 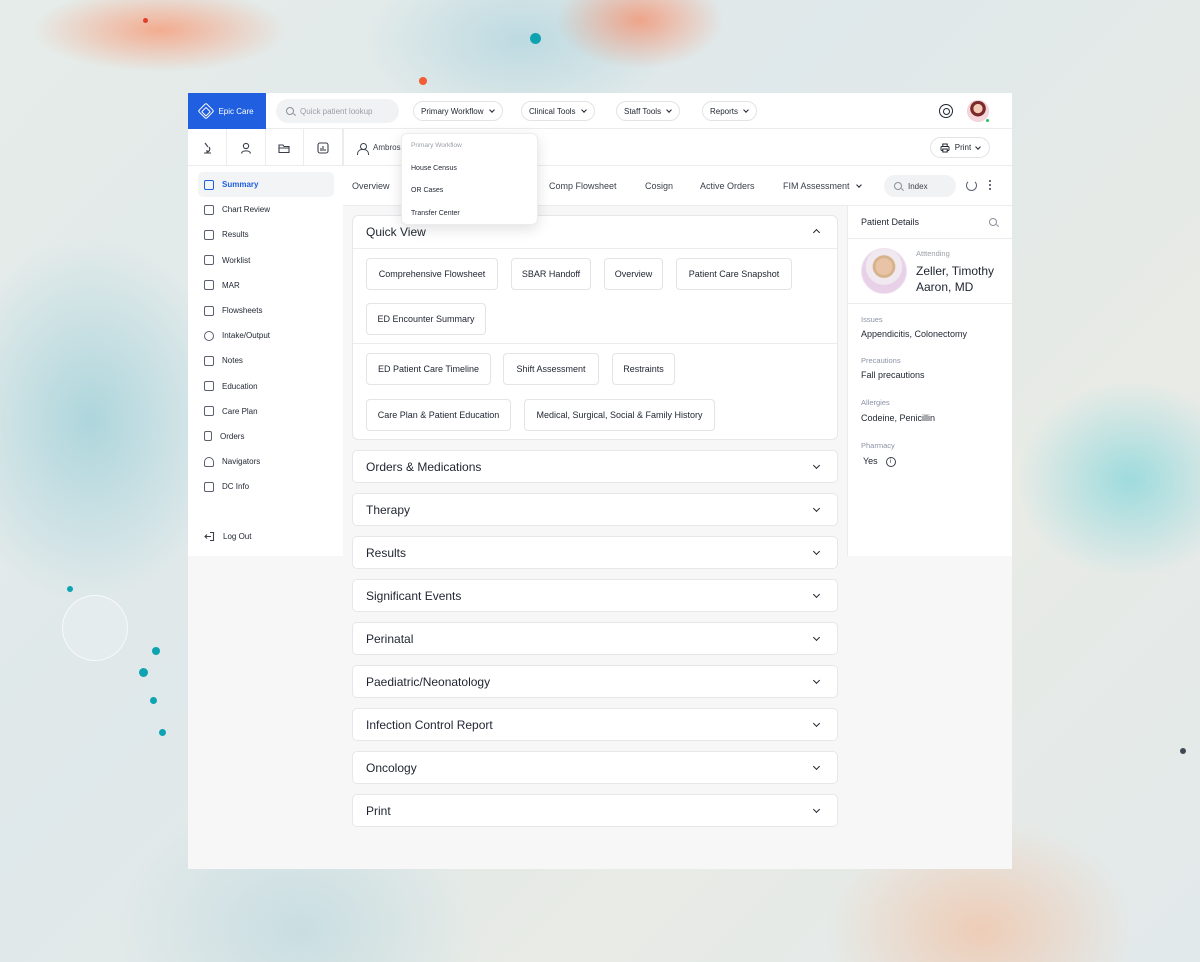 What do you see at coordinates (452, 111) in the screenshot?
I see `menu-label: Primary Workflow` at bounding box center [452, 111].